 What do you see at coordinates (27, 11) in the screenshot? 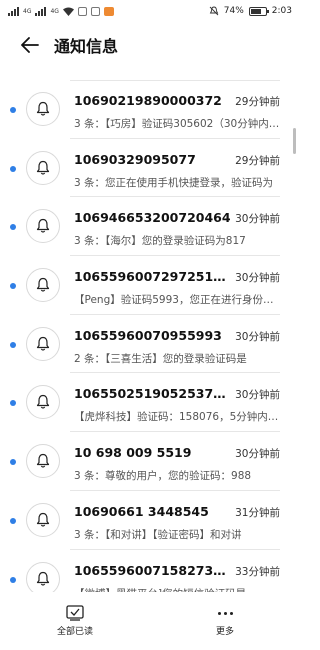
I see `network-type-label: 4G` at bounding box center [27, 11].